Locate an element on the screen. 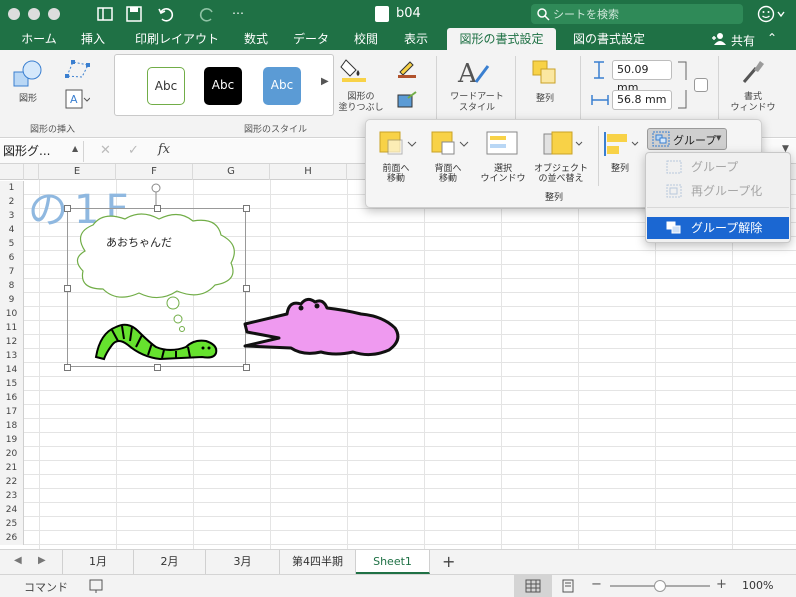 This screenshot has height=597, width=796. row-header: 5 is located at coordinates (12, 244).